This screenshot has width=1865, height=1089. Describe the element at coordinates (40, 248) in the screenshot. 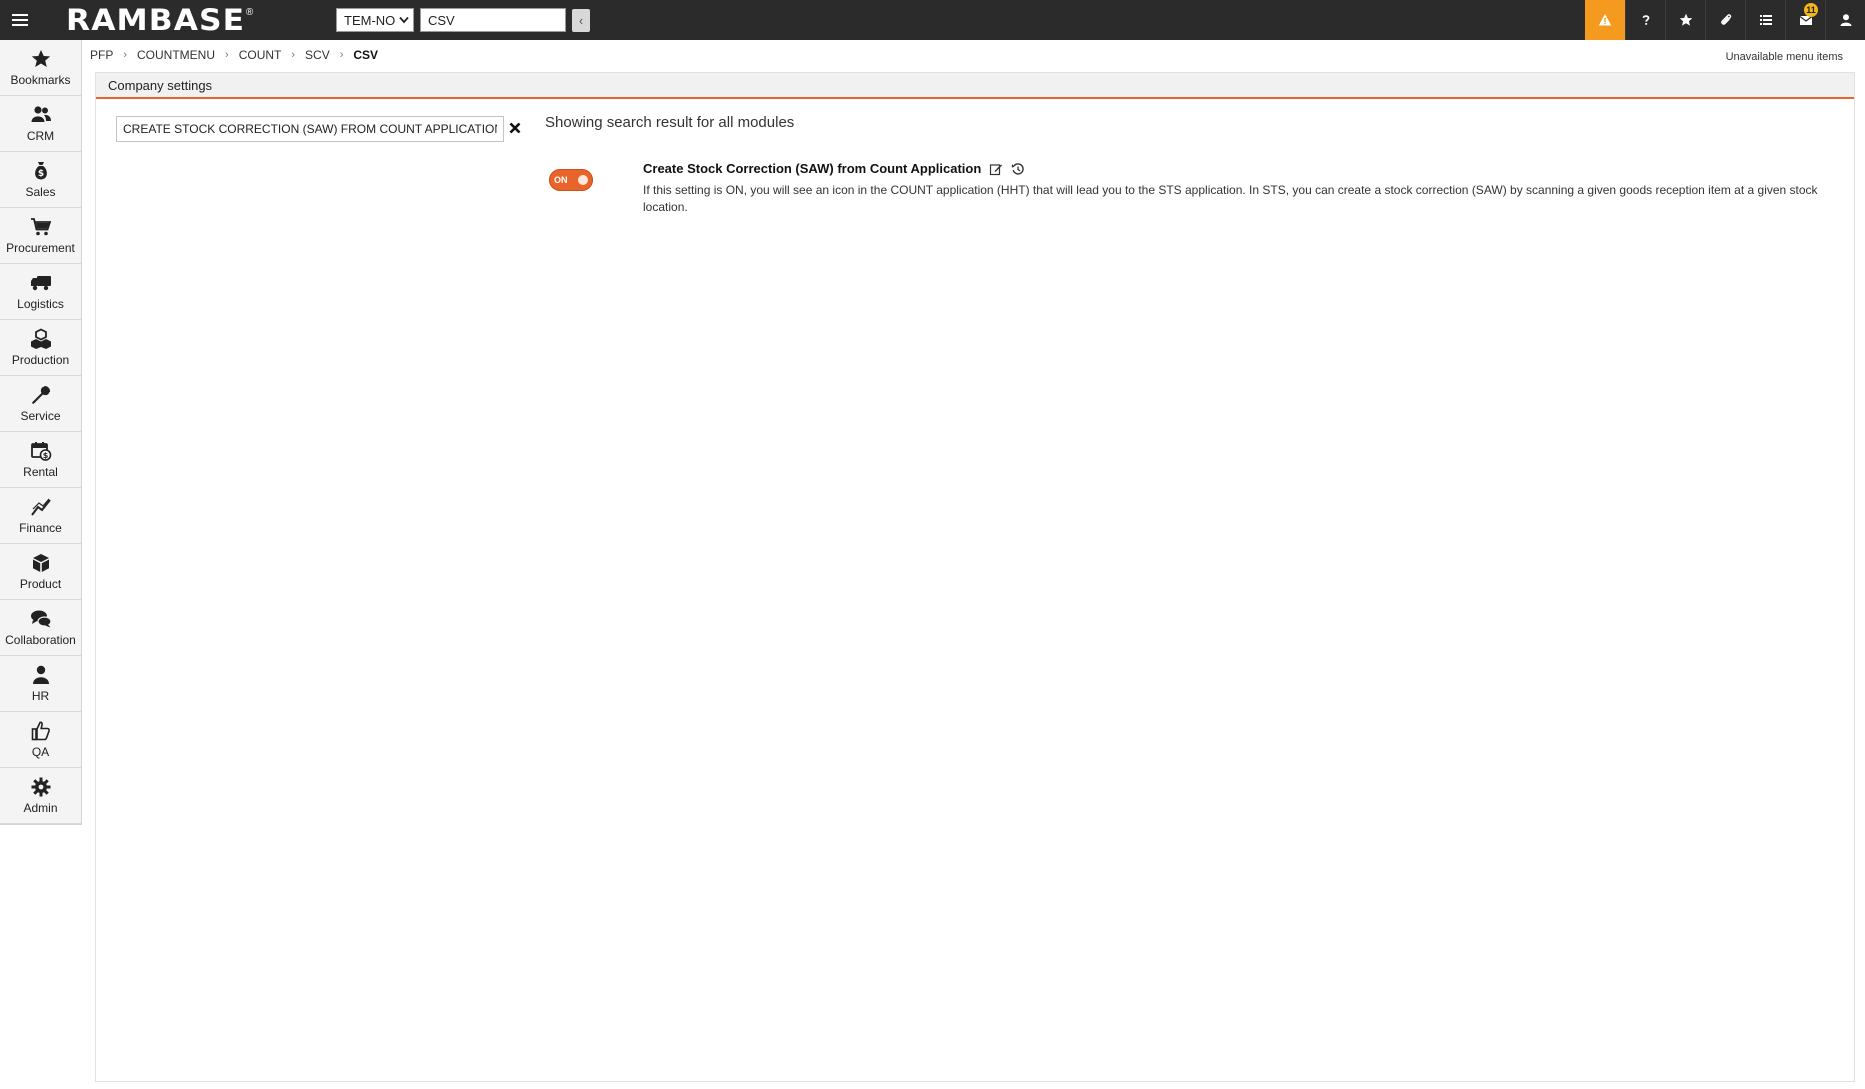

I see `sidebar-item-label: Procurement` at that location.